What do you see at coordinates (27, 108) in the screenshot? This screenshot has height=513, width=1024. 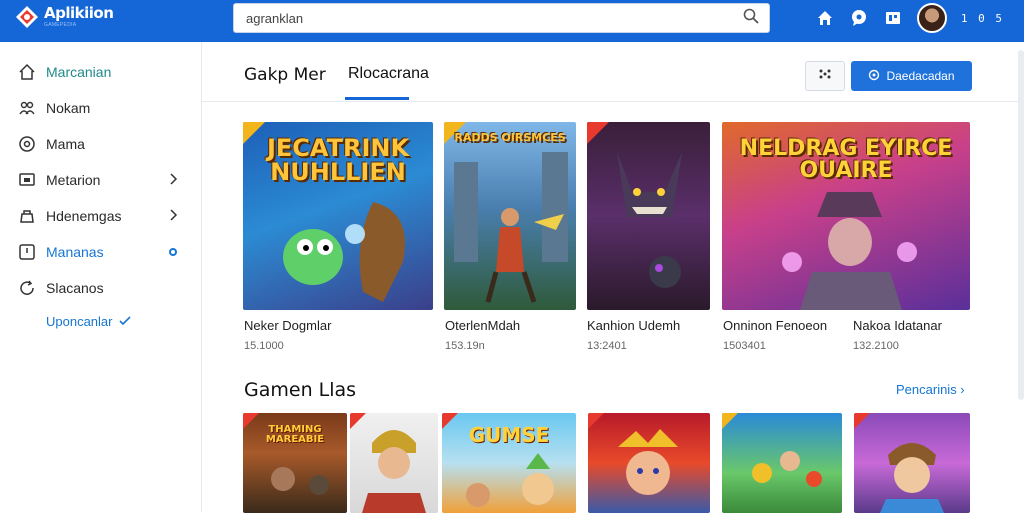 I see `people-icon` at bounding box center [27, 108].